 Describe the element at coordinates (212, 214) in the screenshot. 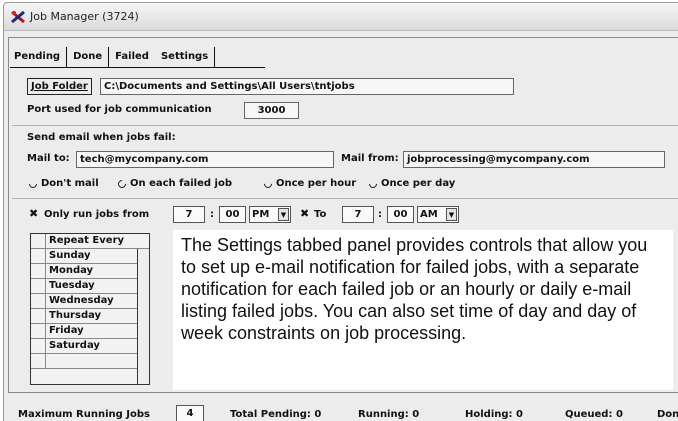

I see `from-colon: :` at that location.